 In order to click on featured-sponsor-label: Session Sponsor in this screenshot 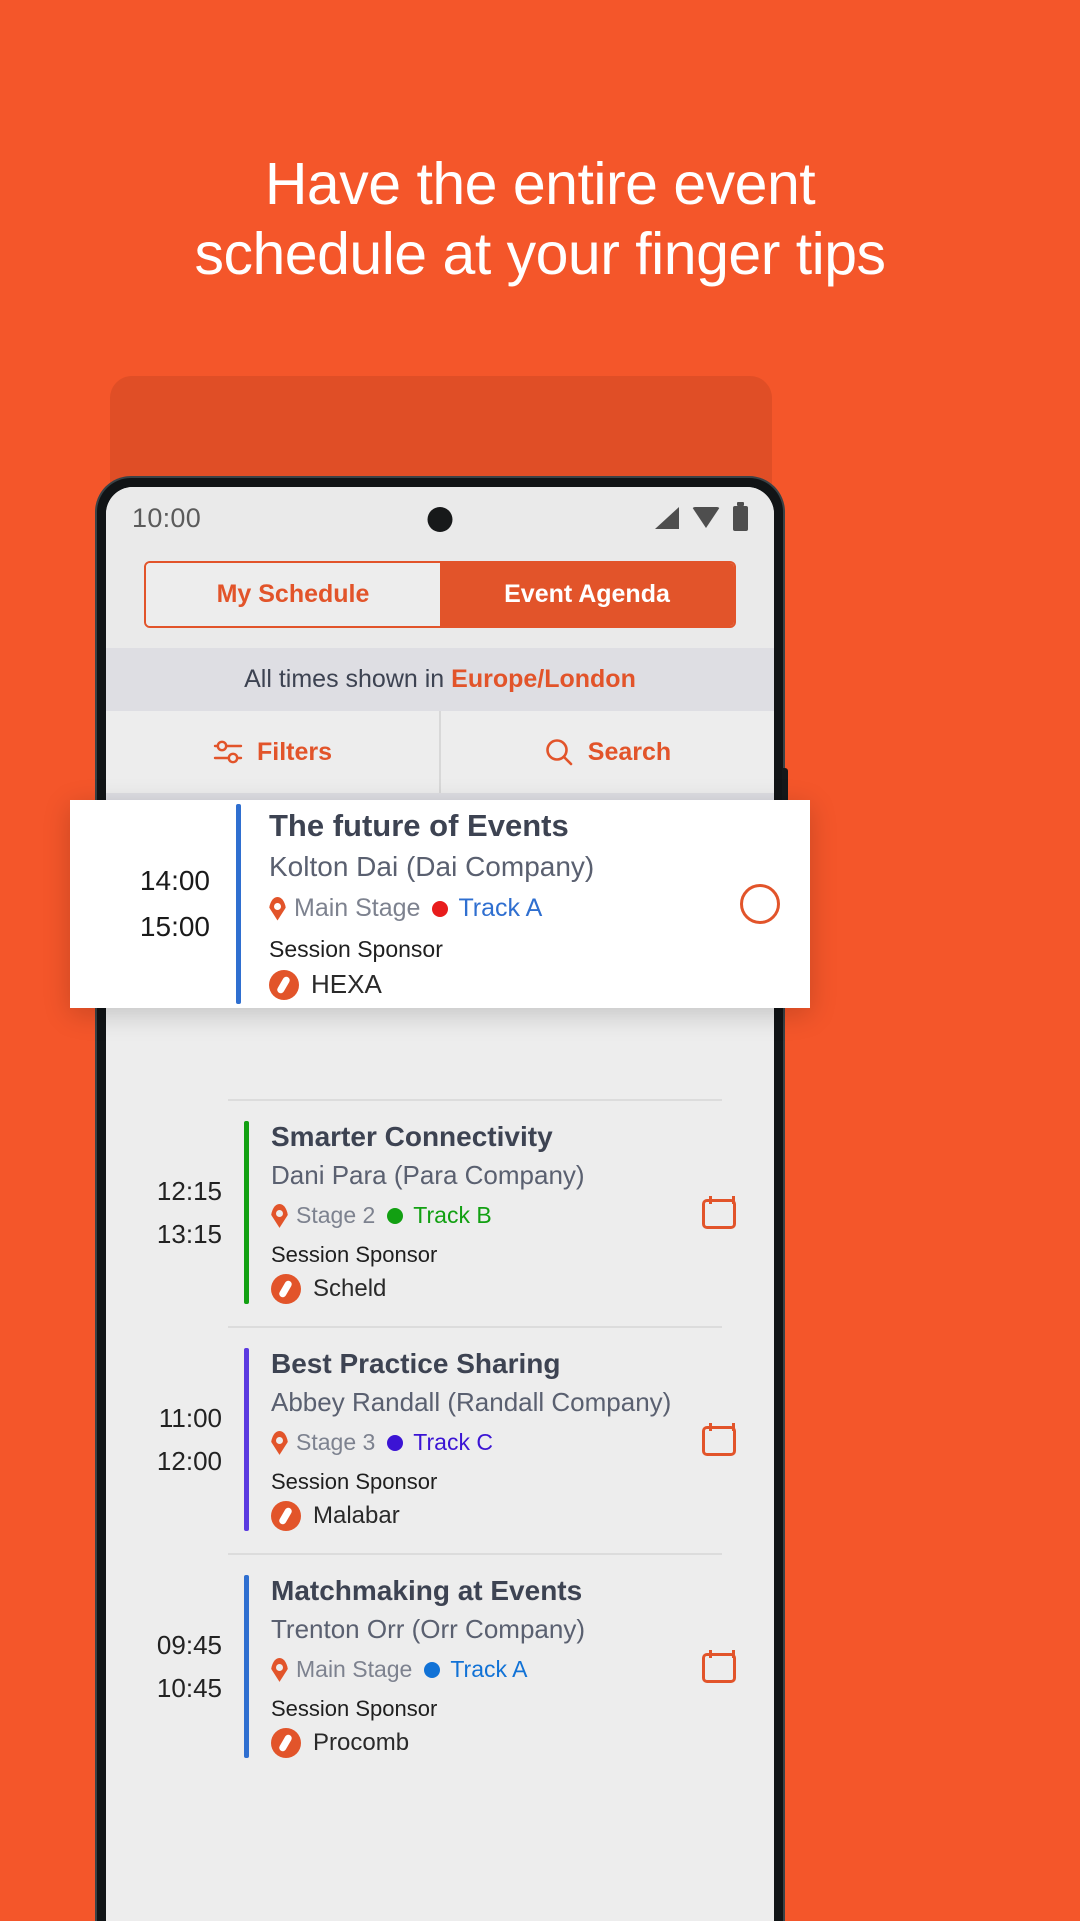, I will do `click(356, 949)`.